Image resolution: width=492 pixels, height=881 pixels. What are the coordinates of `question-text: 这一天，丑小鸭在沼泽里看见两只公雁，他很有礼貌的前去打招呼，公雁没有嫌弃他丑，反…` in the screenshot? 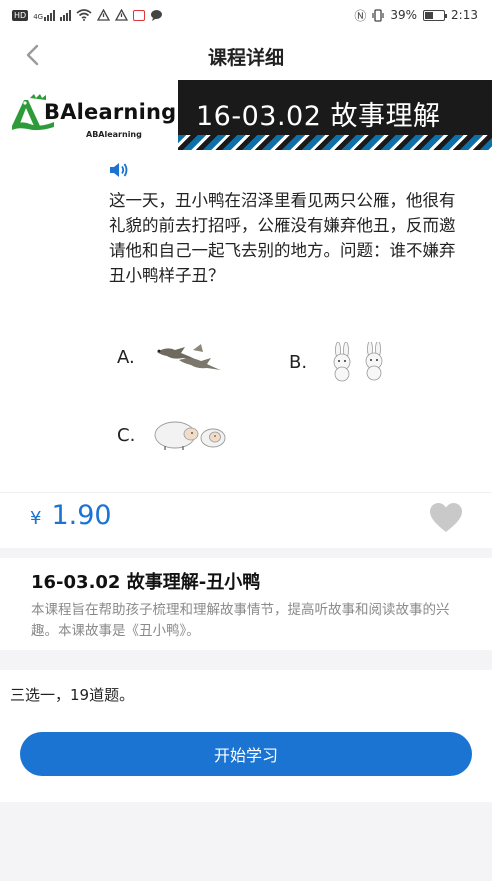 It's located at (282, 238).